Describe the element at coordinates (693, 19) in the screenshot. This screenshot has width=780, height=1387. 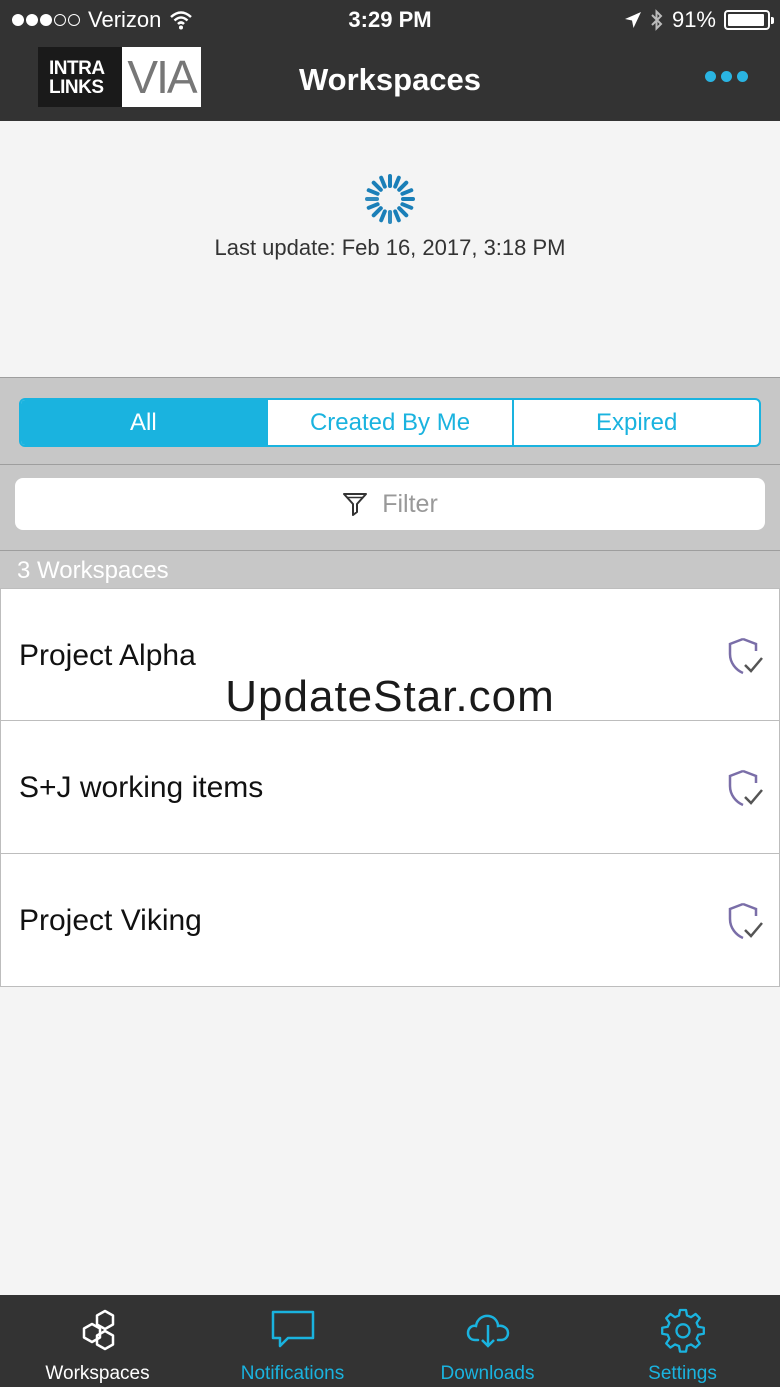
I see `battery-percent: 91%` at that location.